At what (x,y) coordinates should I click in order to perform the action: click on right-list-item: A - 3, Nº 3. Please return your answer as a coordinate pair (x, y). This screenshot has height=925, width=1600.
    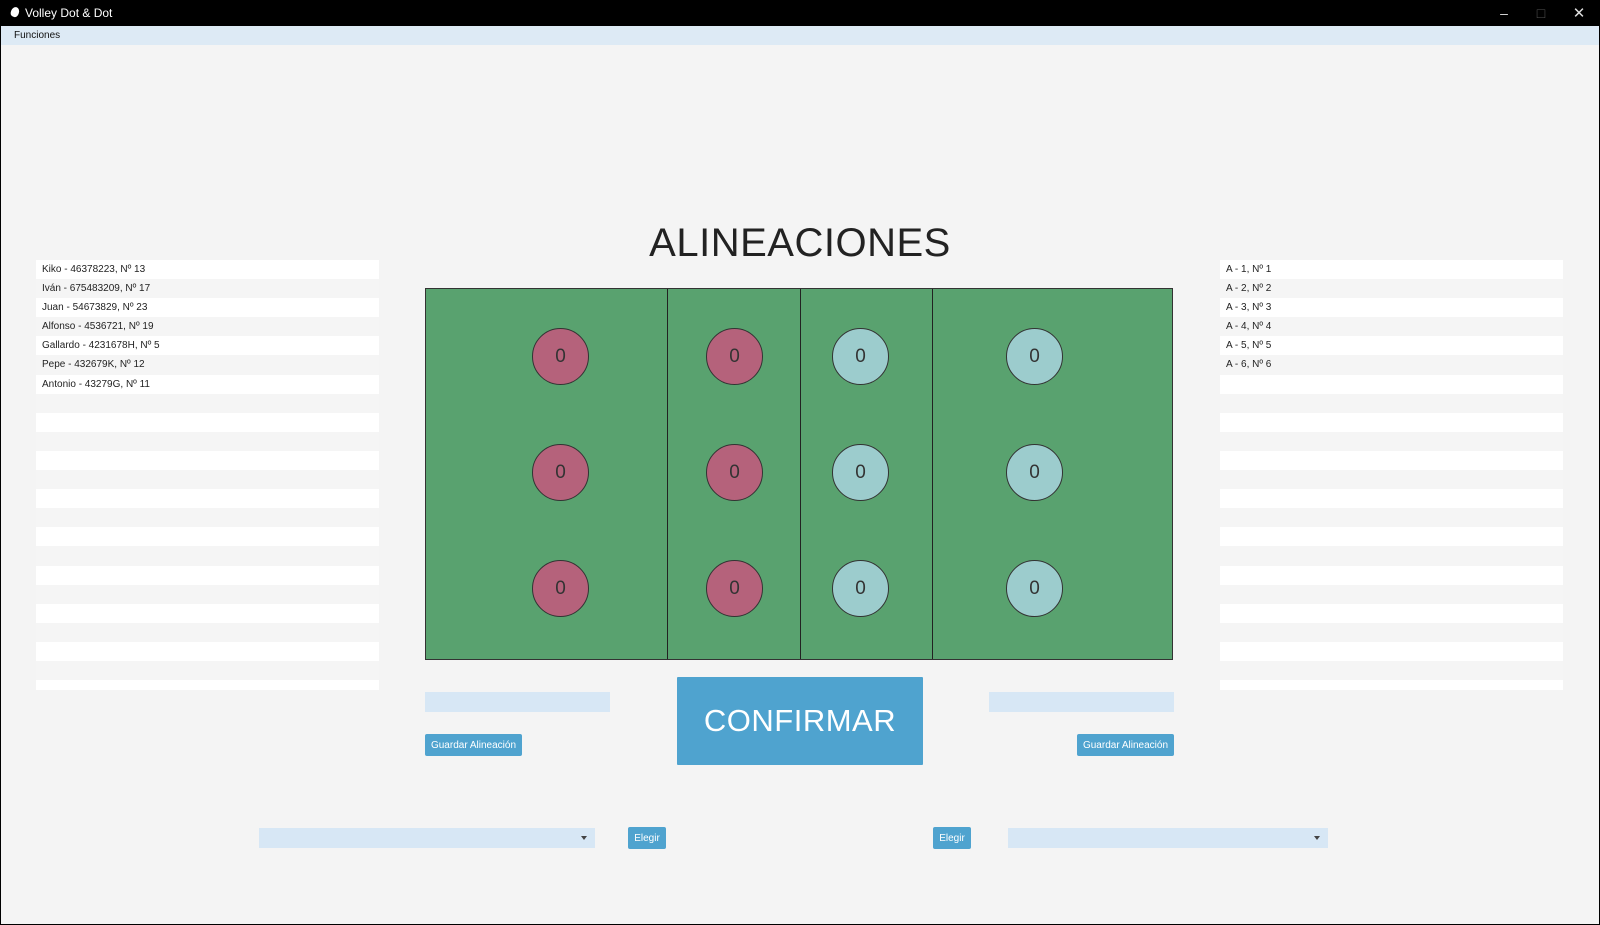
    Looking at the image, I should click on (1391, 307).